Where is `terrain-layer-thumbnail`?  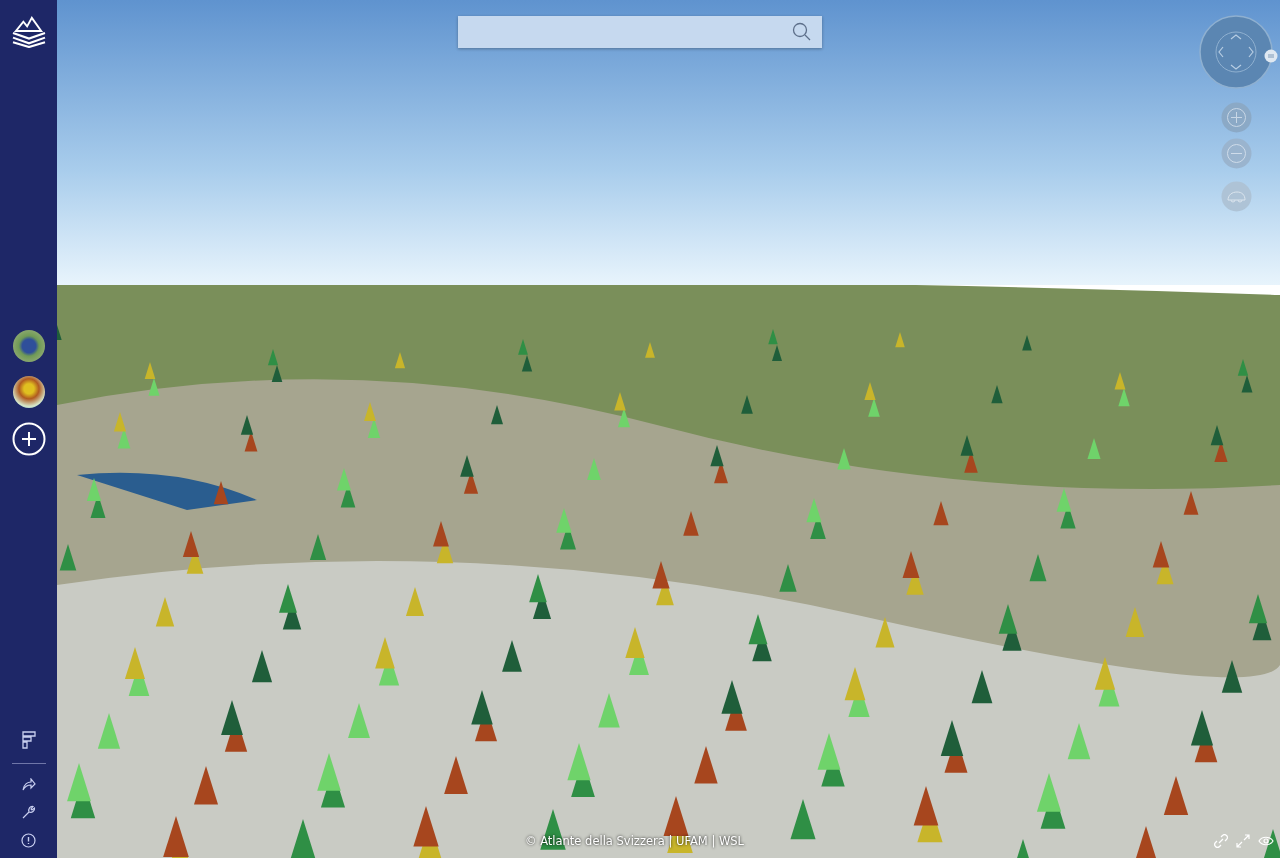 terrain-layer-thumbnail is located at coordinates (28, 346).